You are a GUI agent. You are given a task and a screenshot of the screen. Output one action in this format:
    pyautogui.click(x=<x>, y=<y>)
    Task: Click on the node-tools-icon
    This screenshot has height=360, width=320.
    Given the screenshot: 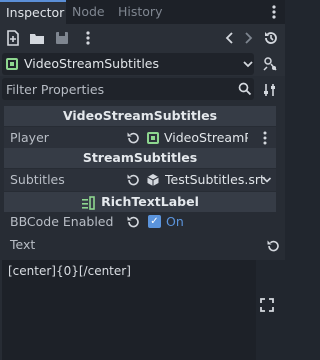 What is the action you would take?
    pyautogui.click(x=270, y=64)
    